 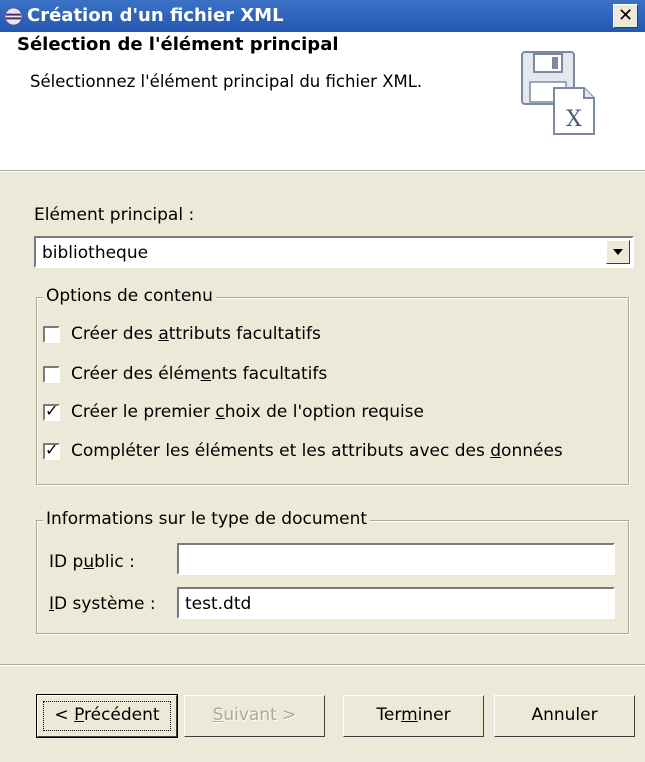 What do you see at coordinates (155, 15) in the screenshot?
I see `window-title: Création d'un fichier XML` at bounding box center [155, 15].